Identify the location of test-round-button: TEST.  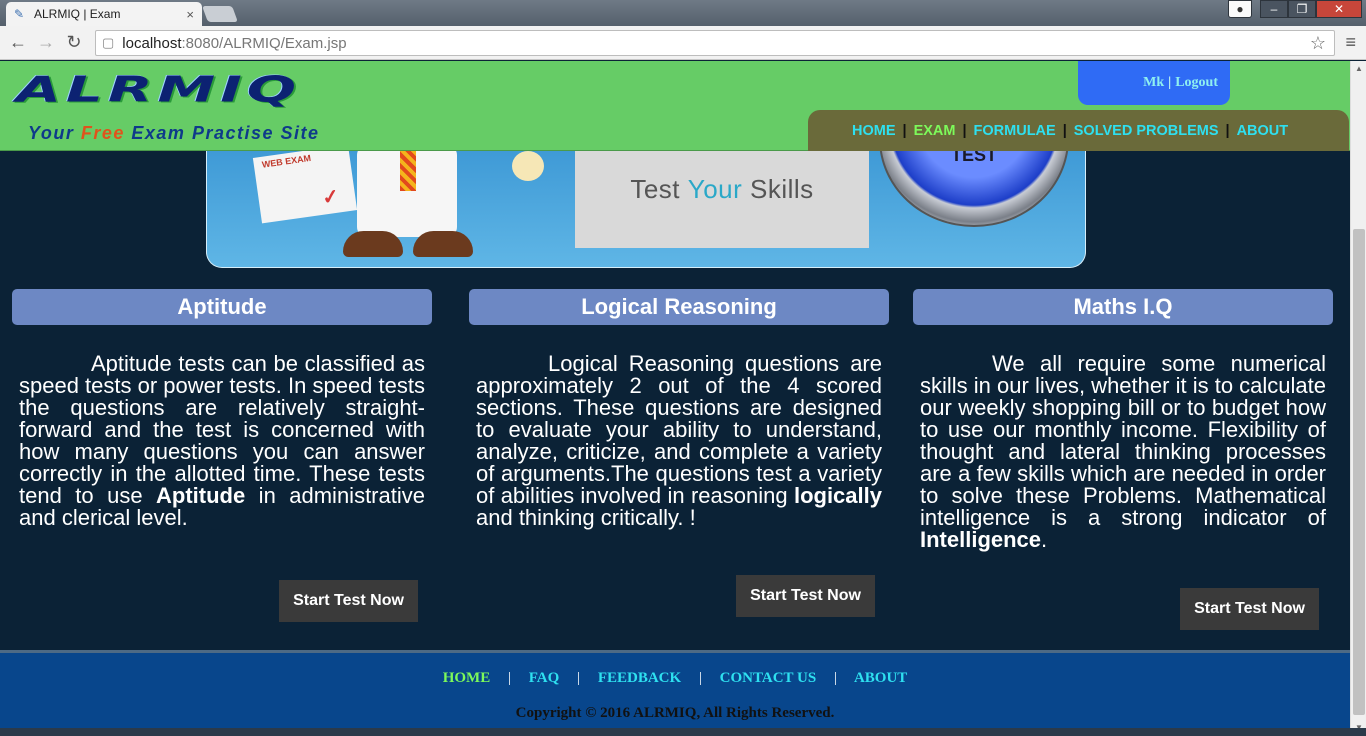
(974, 189).